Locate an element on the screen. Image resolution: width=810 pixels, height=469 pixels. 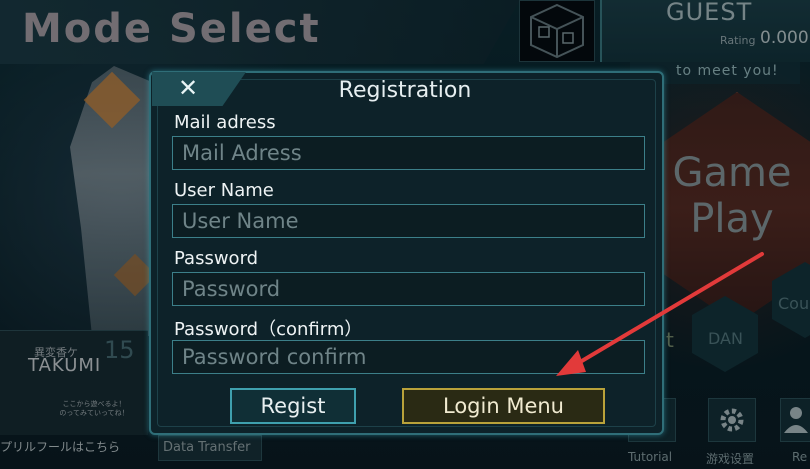
password-label: Password is located at coordinates (216, 258).